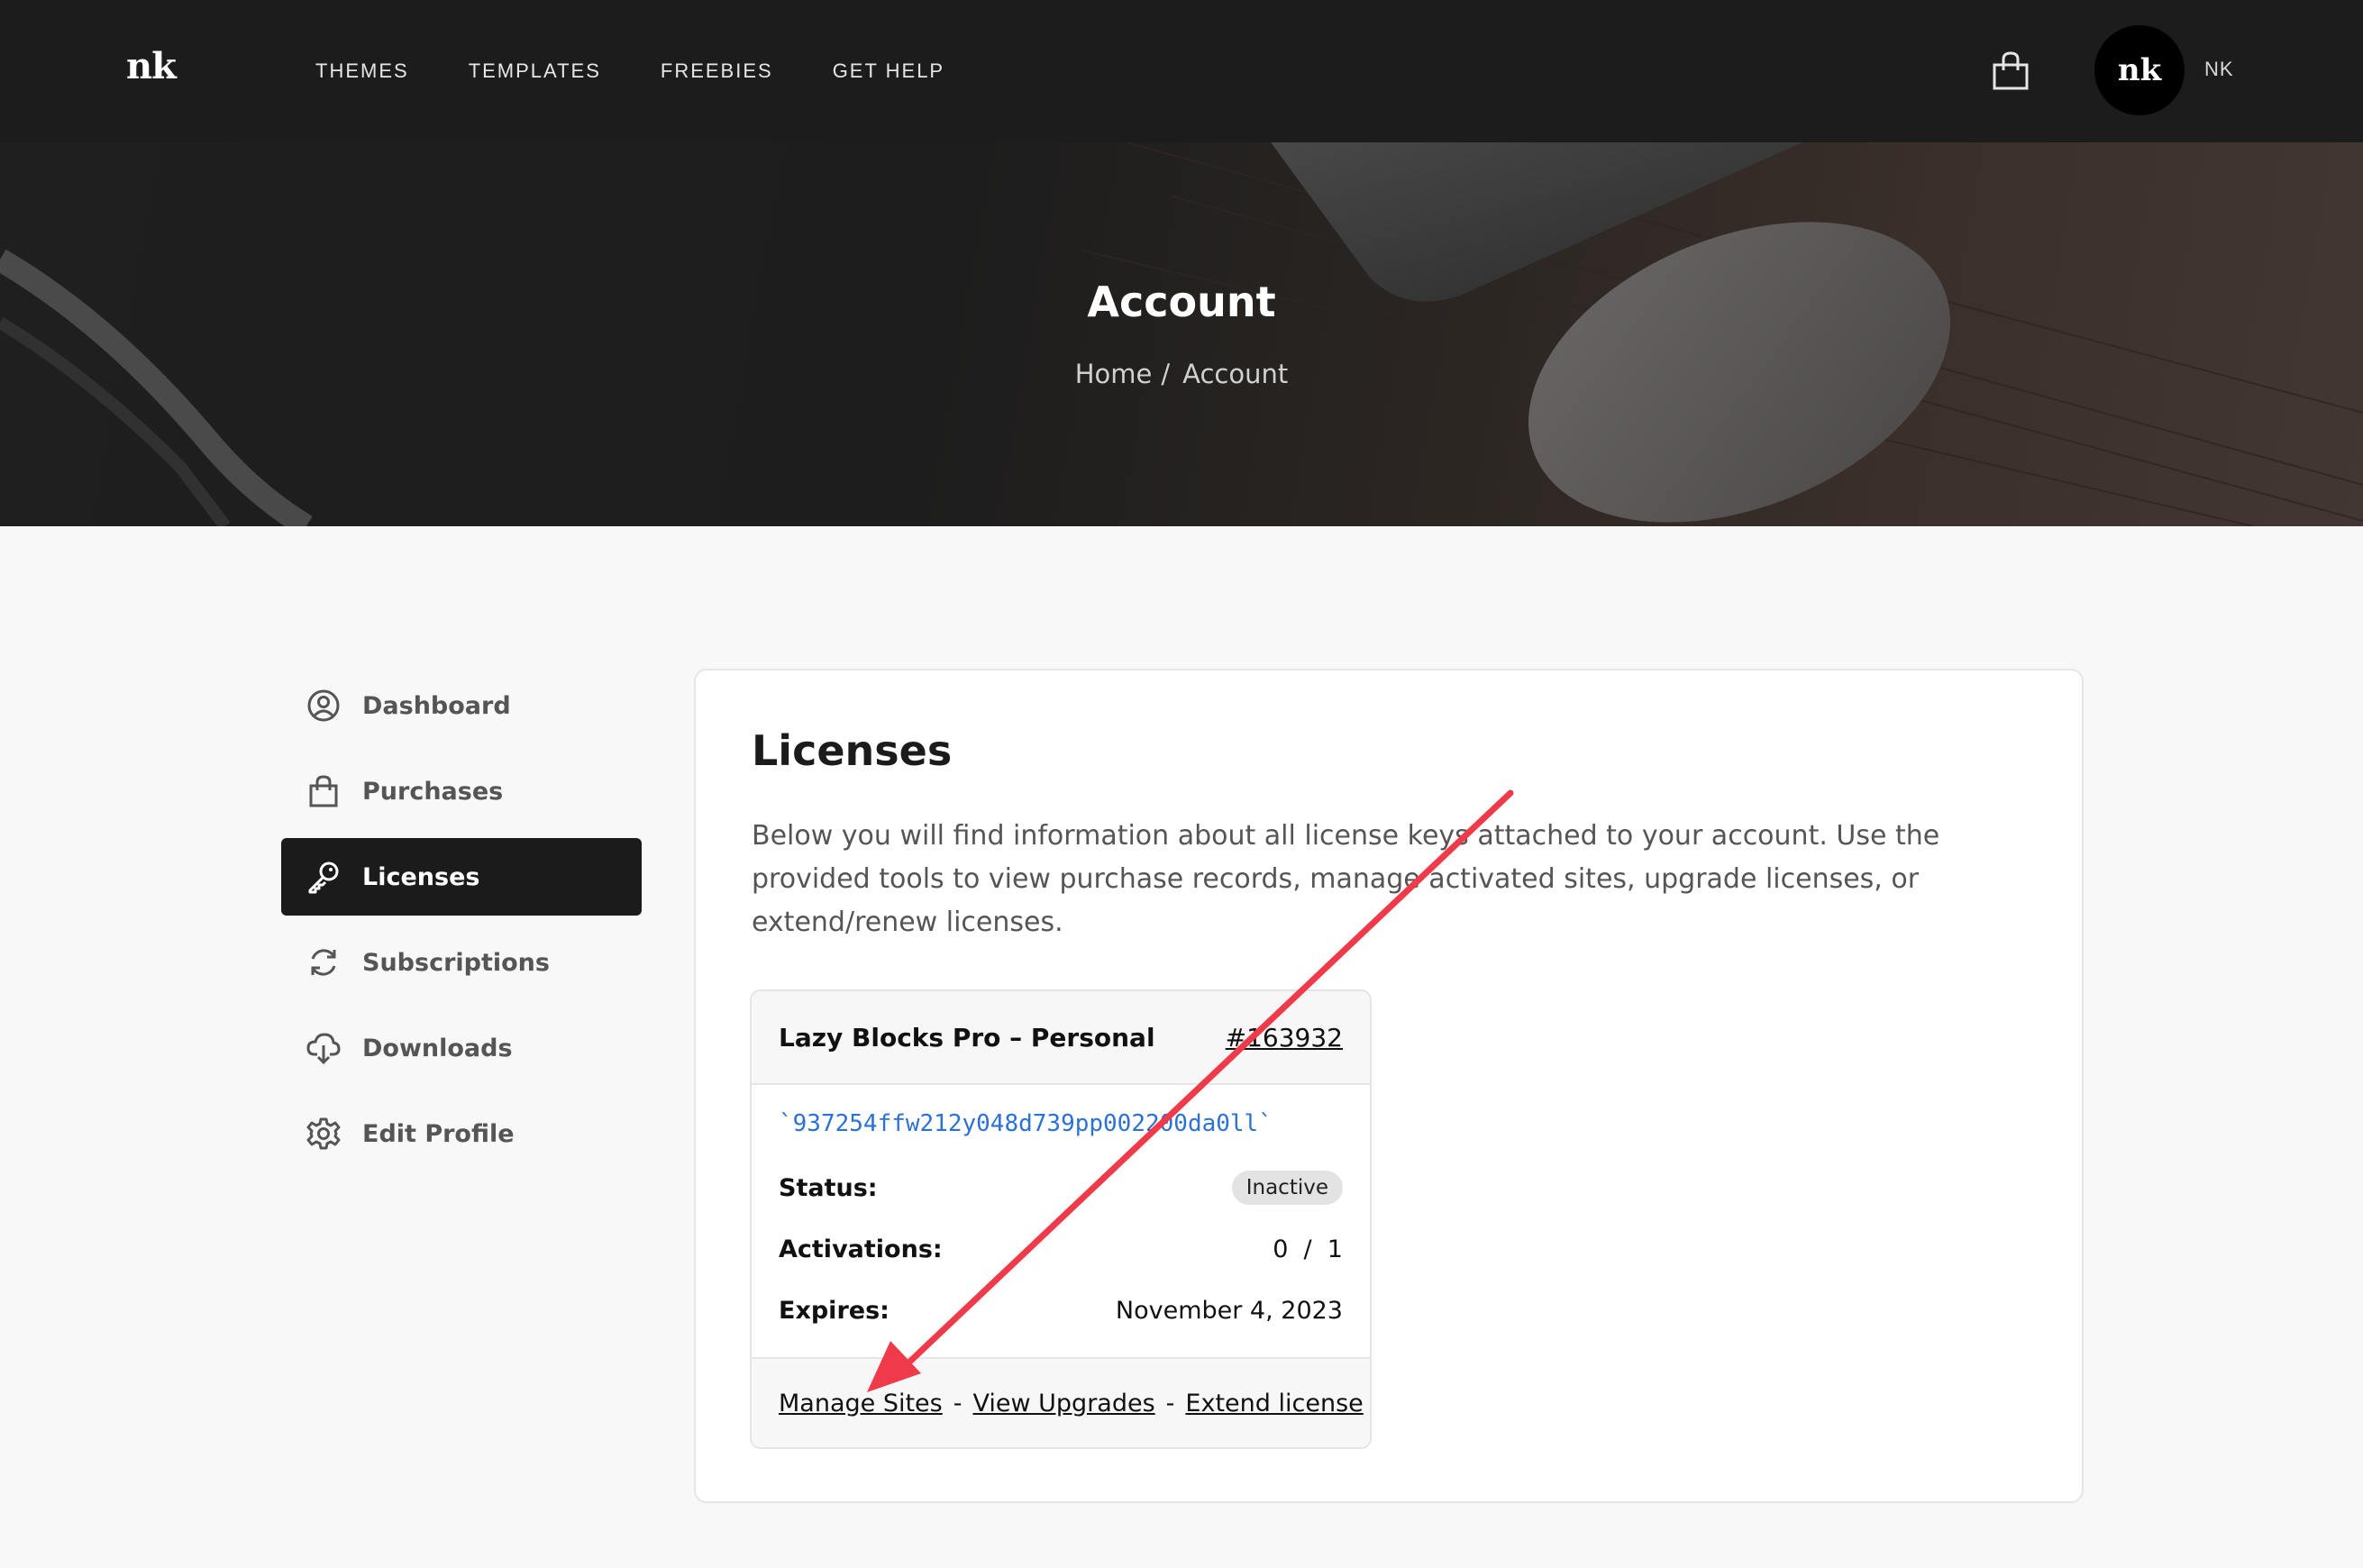 The width and height of the screenshot is (2363, 1568). I want to click on license-product-name: Lazy Blocks Pro – Personal, so click(967, 1037).